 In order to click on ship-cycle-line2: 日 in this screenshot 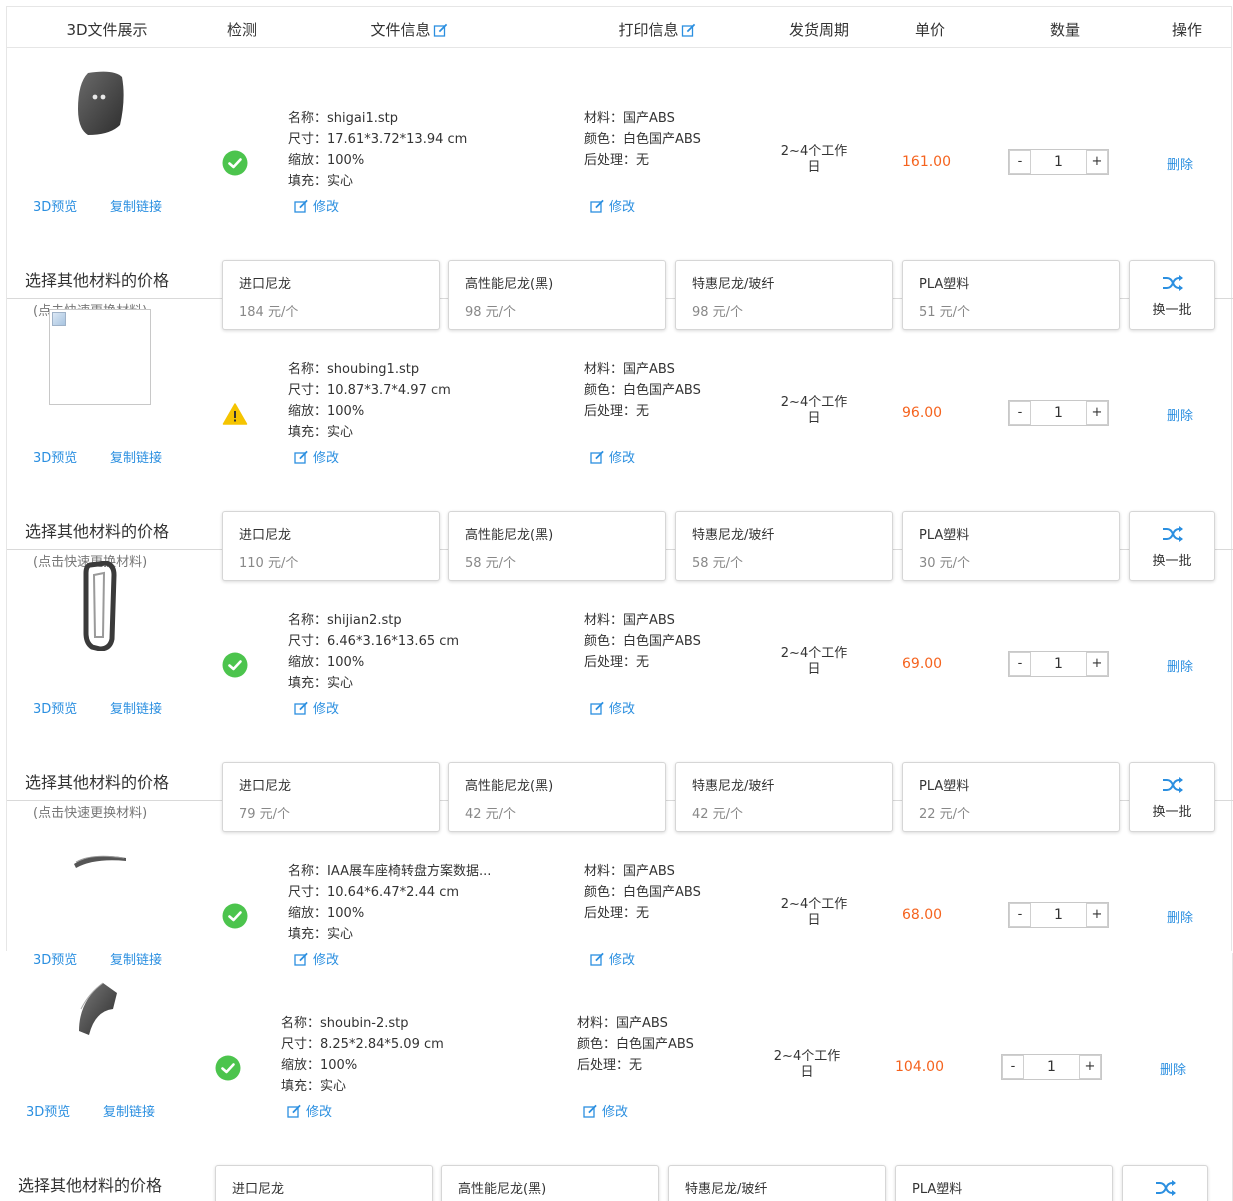, I will do `click(814, 920)`.